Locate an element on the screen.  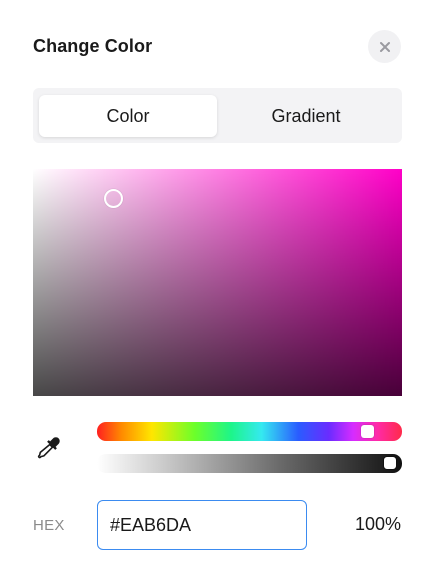
eyedropper-icon is located at coordinates (48, 448).